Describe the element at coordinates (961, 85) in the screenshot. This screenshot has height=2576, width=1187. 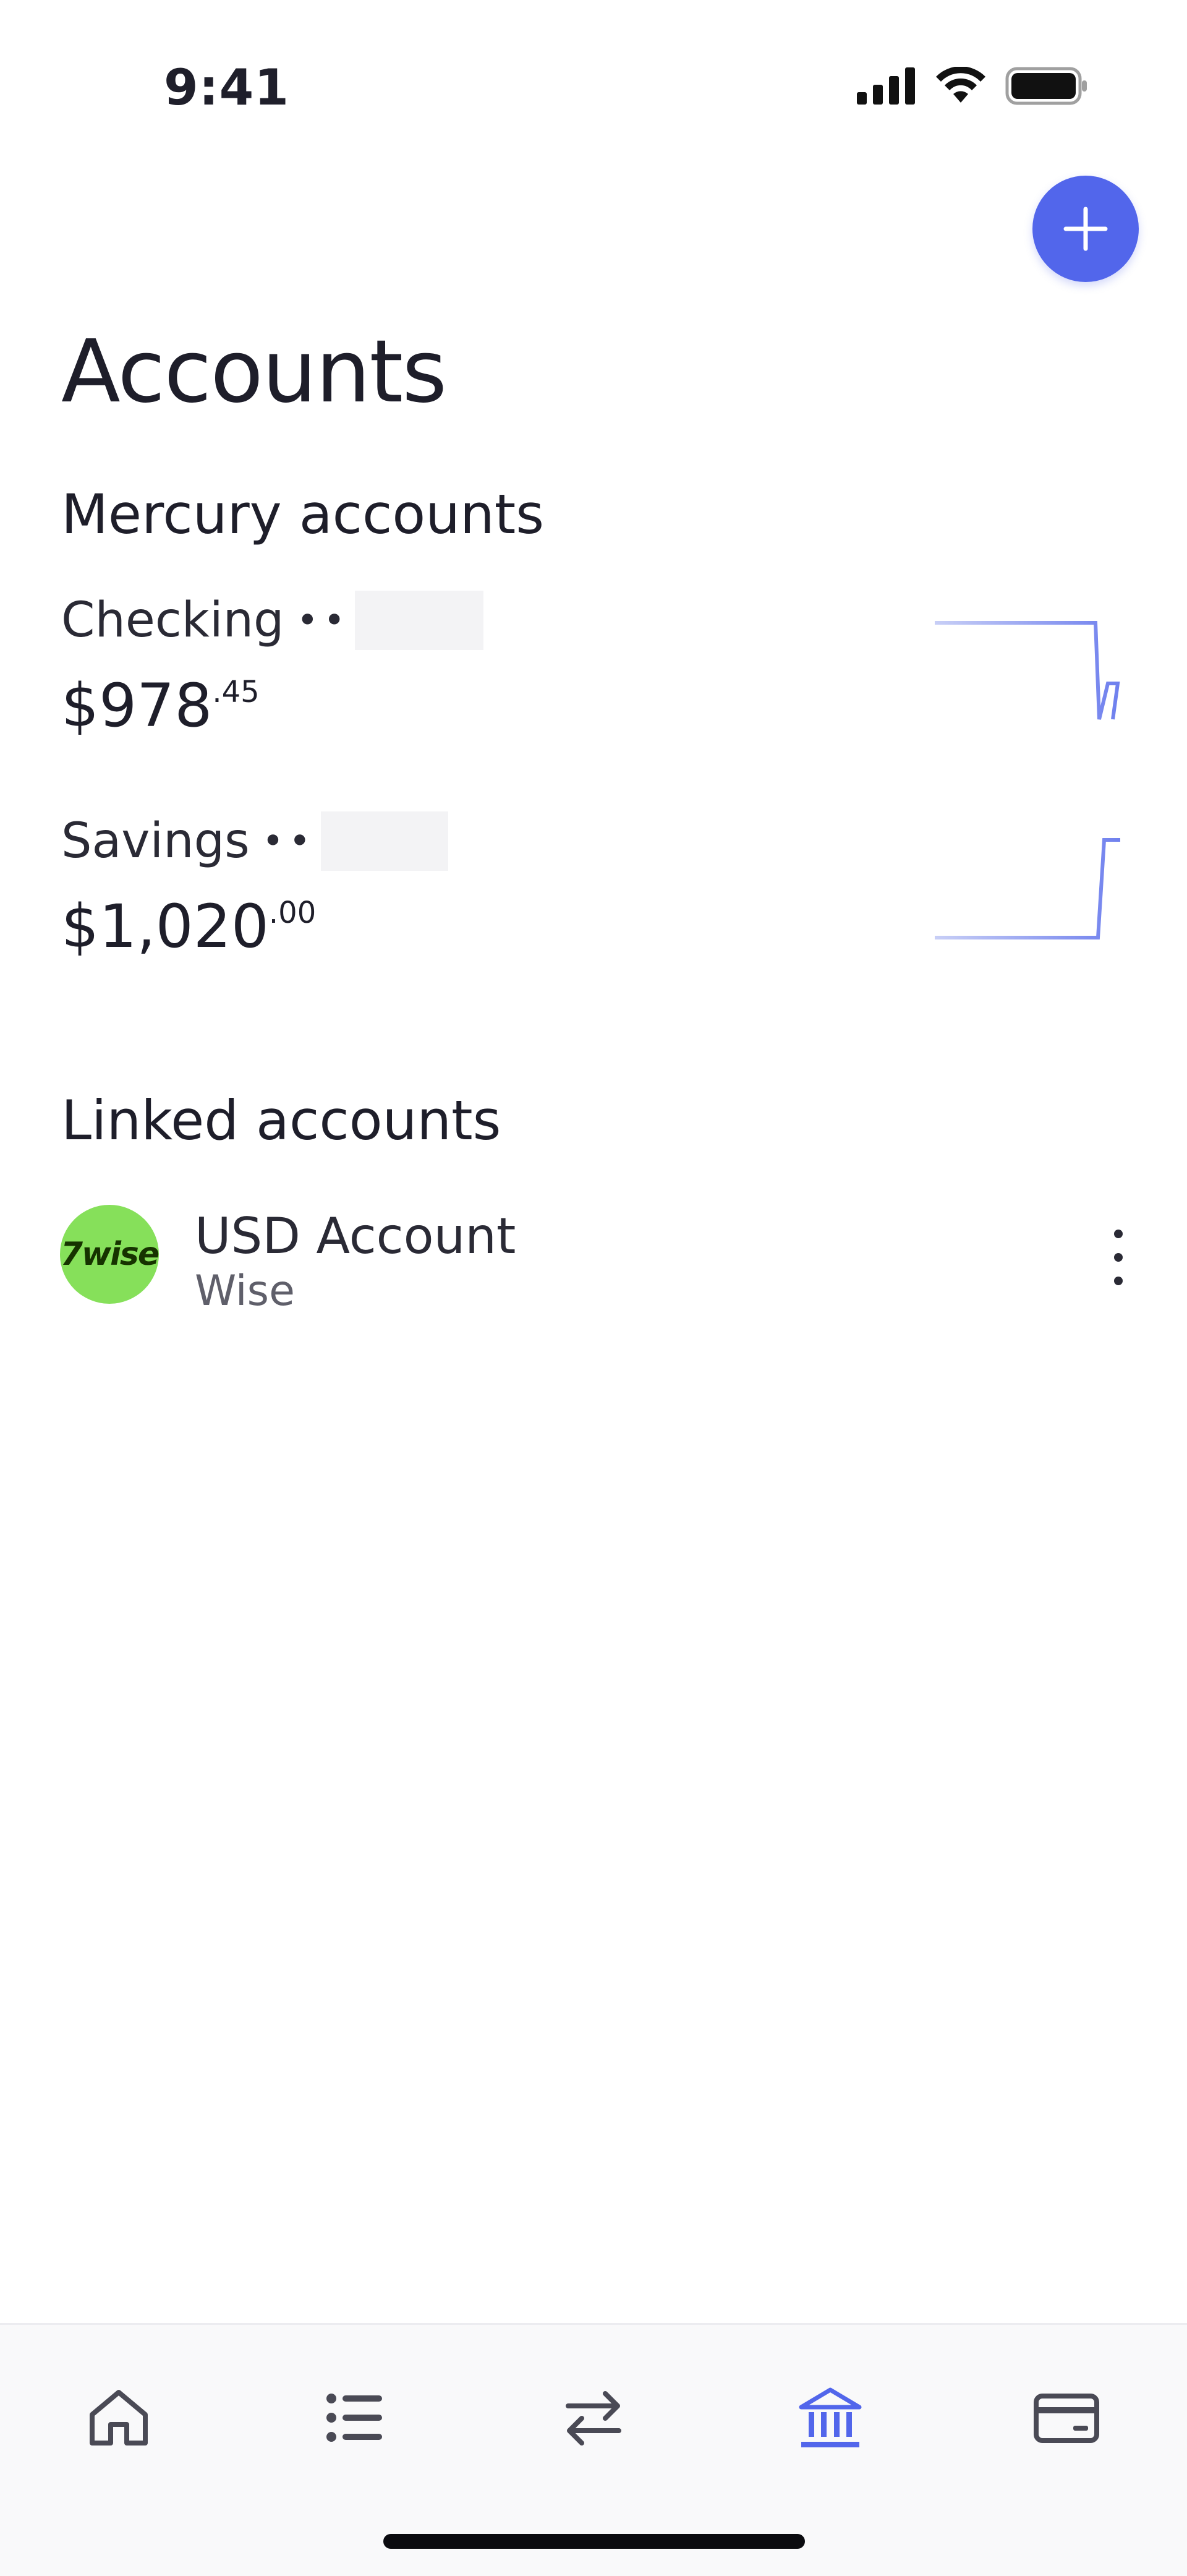
I see `wifi-icon` at that location.